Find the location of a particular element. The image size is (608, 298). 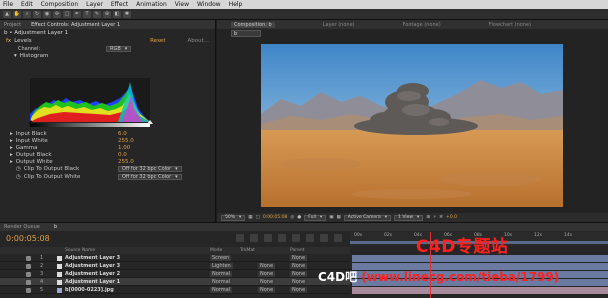

layer-name: Adjustment Layer 1 is located at coordinates (92, 282).